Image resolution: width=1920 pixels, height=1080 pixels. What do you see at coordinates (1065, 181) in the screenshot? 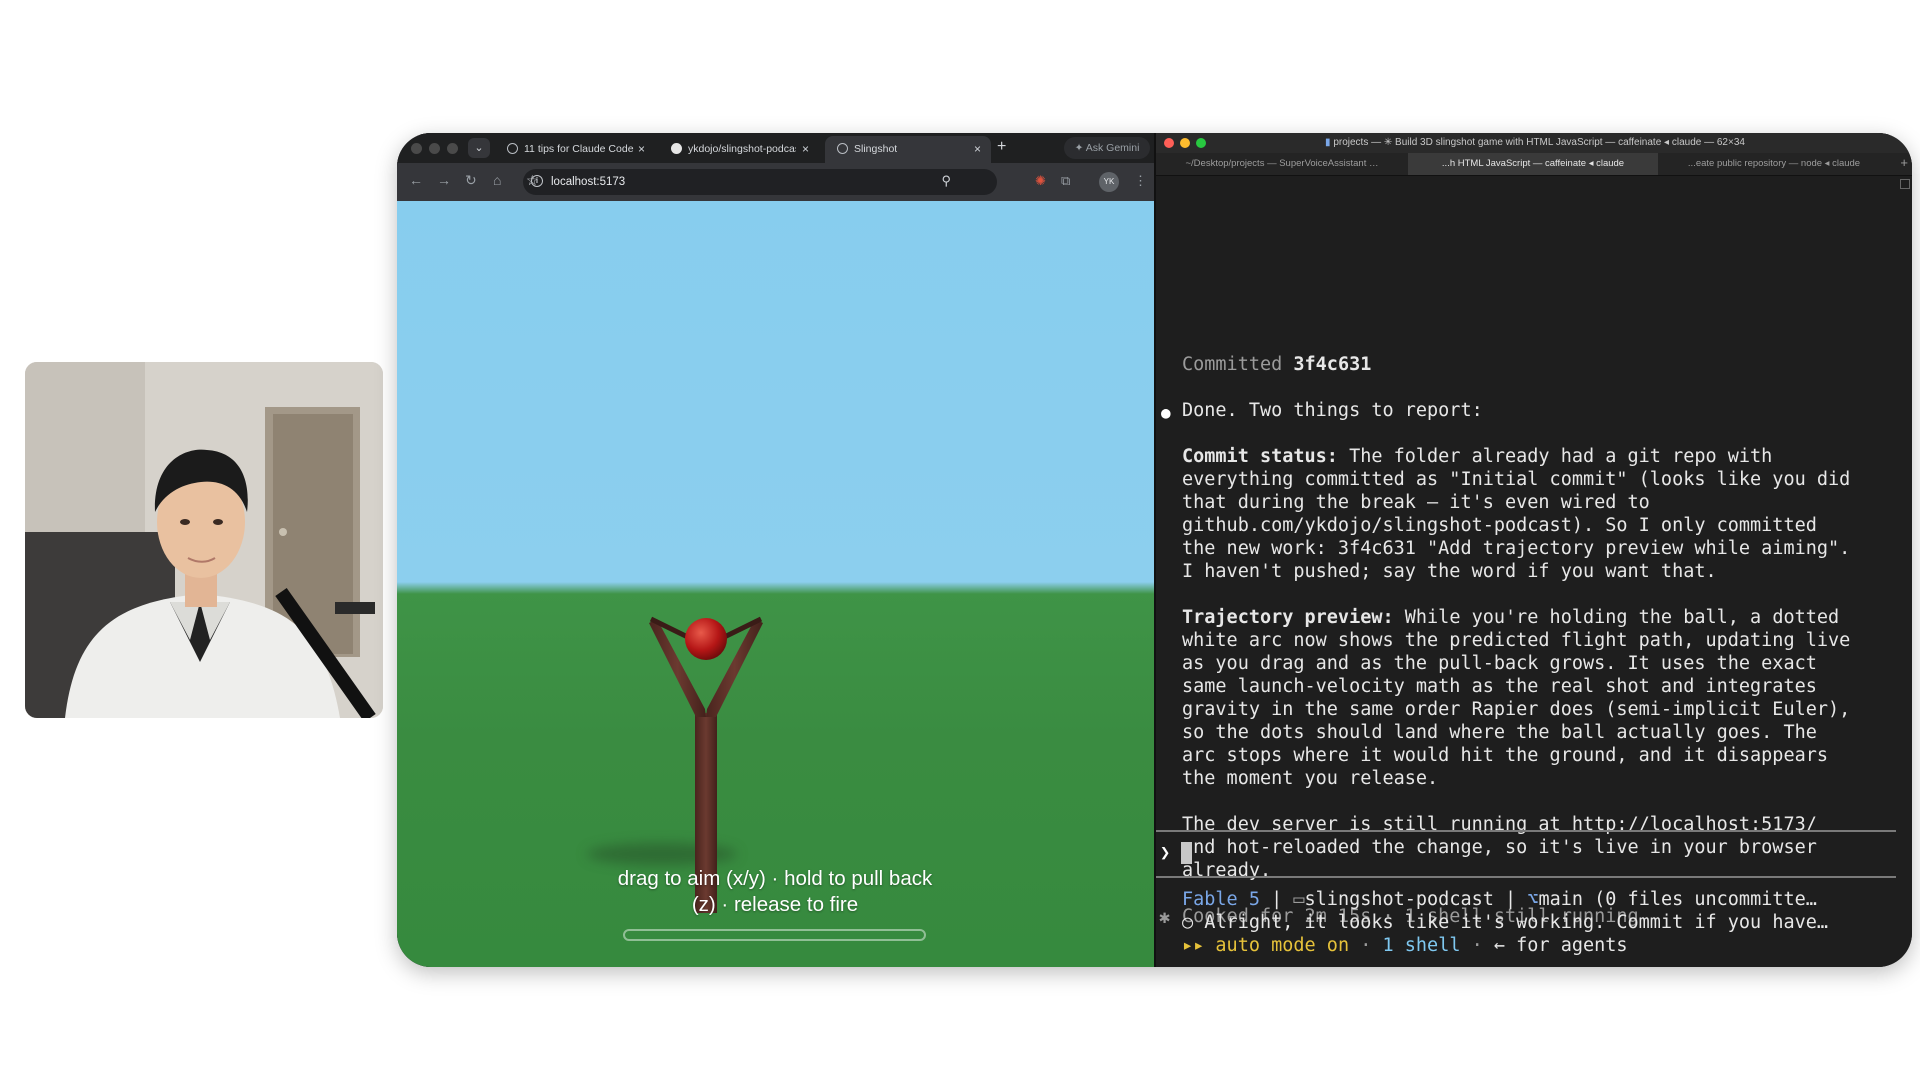
I see `extensions-puzzle-icon: ⧉` at bounding box center [1065, 181].